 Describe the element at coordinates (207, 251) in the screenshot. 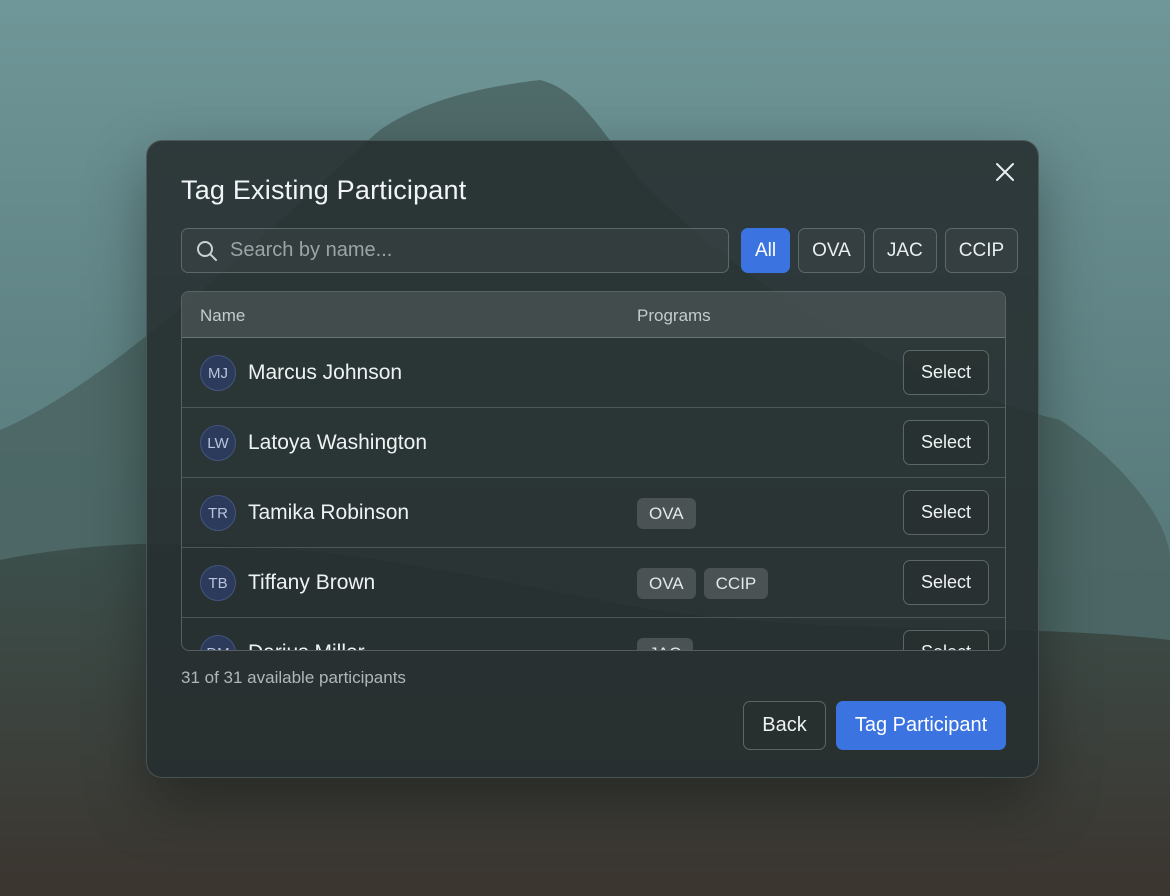

I see `search-icon` at that location.